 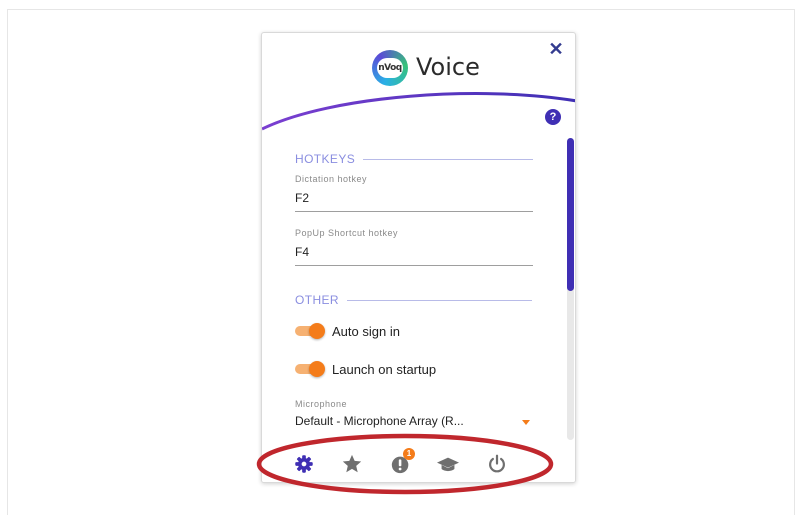 I want to click on dictation-hotkey-underline, so click(x=414, y=211).